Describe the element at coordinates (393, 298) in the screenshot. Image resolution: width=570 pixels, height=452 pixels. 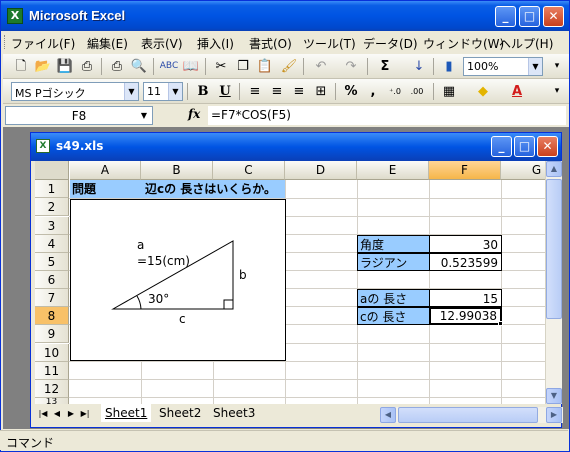
I see `cell-e7: aの 長さ` at that location.